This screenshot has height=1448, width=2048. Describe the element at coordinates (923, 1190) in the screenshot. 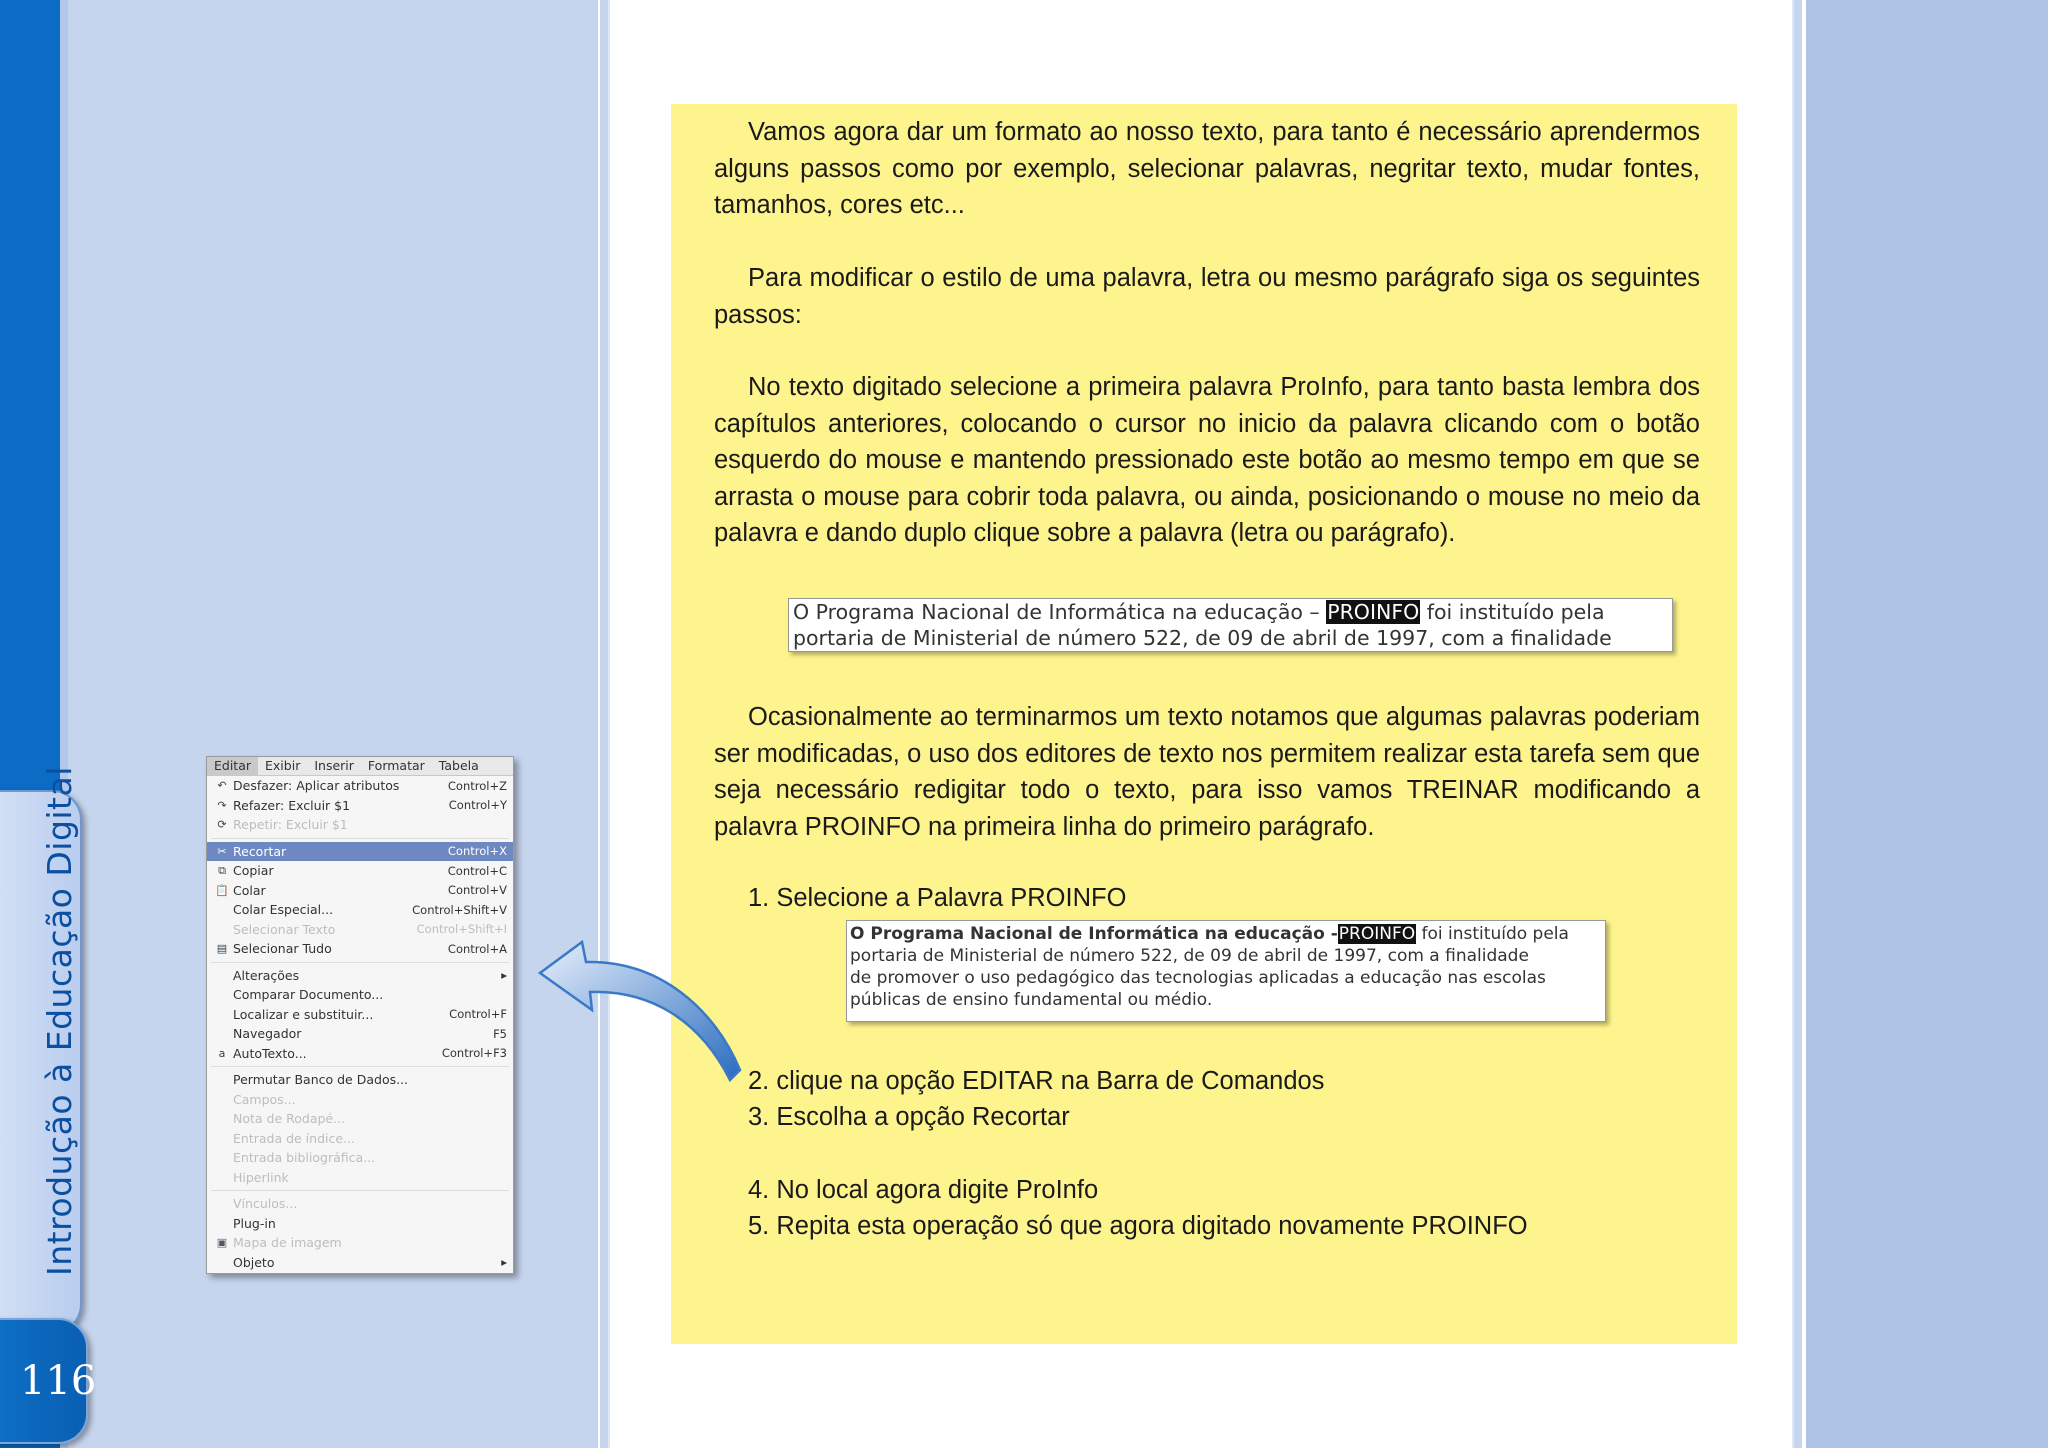

I see `step-4: 4. No local agora digite ProInfo` at that location.